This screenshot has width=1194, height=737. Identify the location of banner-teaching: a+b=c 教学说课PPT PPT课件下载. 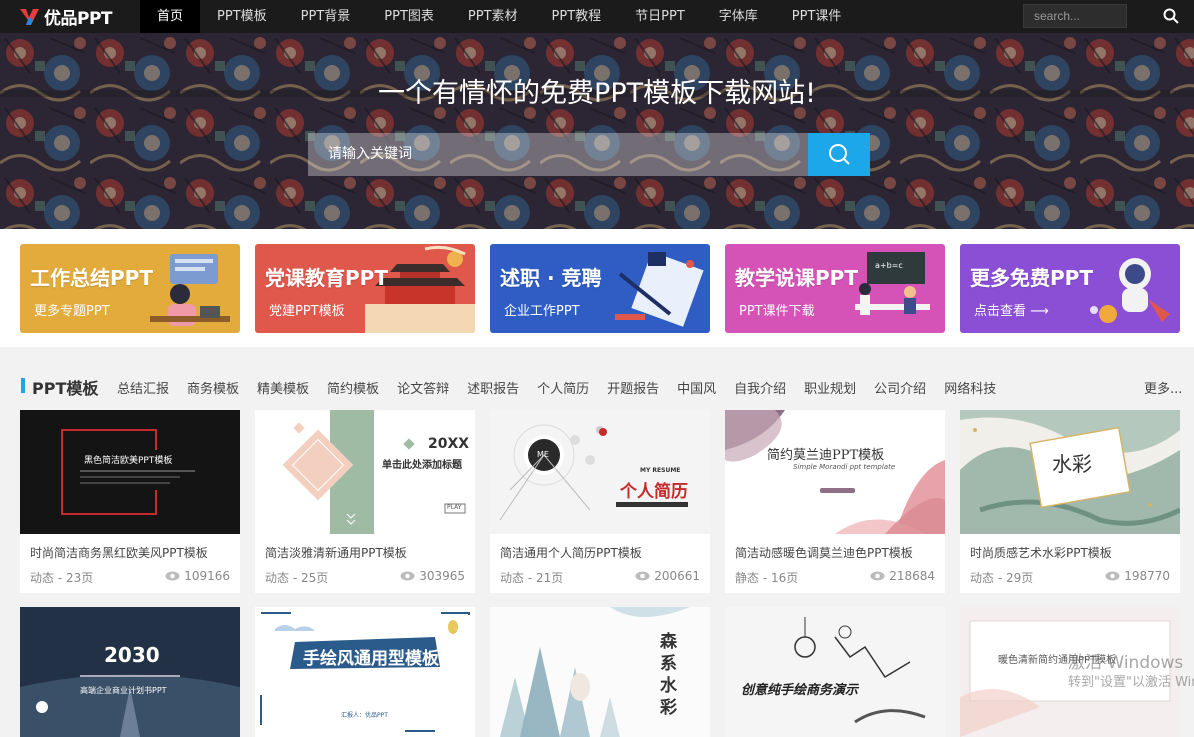
(835, 288).